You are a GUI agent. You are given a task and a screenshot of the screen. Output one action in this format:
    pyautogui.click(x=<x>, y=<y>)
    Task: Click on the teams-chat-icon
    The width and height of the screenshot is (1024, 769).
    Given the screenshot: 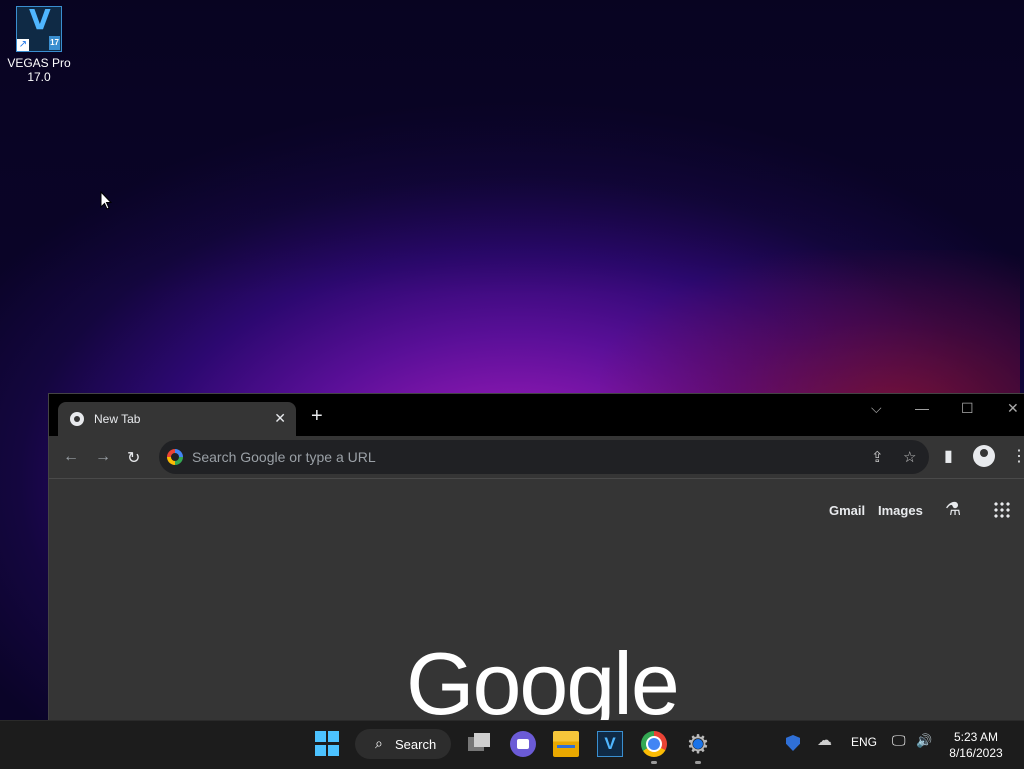 What is the action you would take?
    pyautogui.click(x=523, y=744)
    